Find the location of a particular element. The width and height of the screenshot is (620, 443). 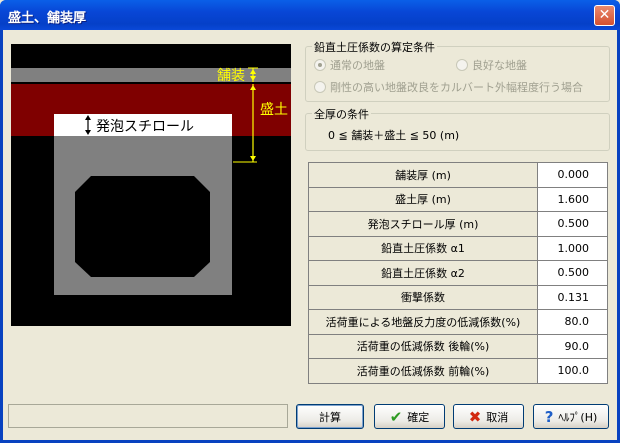

thickness-condition-title: 全厚の条件 is located at coordinates (341, 114).